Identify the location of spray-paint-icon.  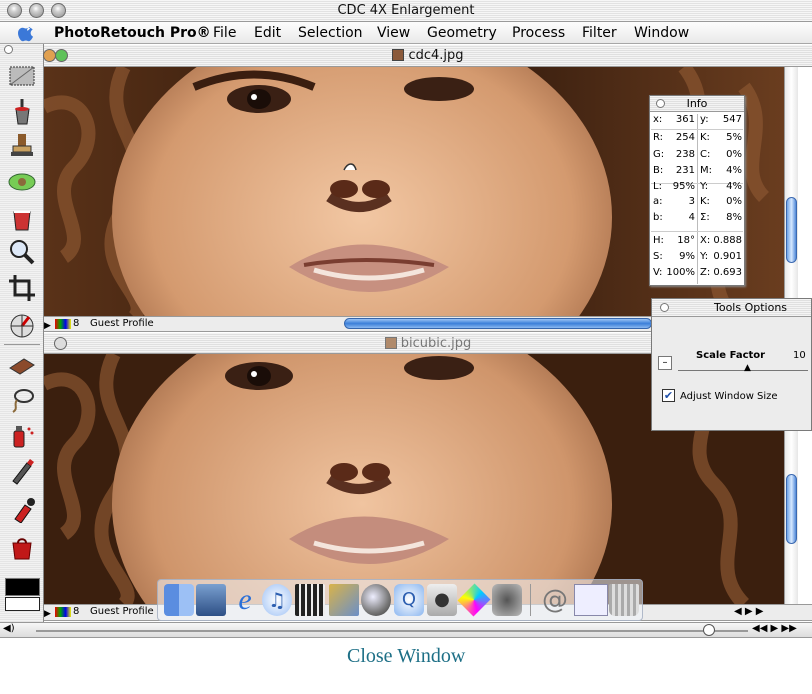
(22, 436).